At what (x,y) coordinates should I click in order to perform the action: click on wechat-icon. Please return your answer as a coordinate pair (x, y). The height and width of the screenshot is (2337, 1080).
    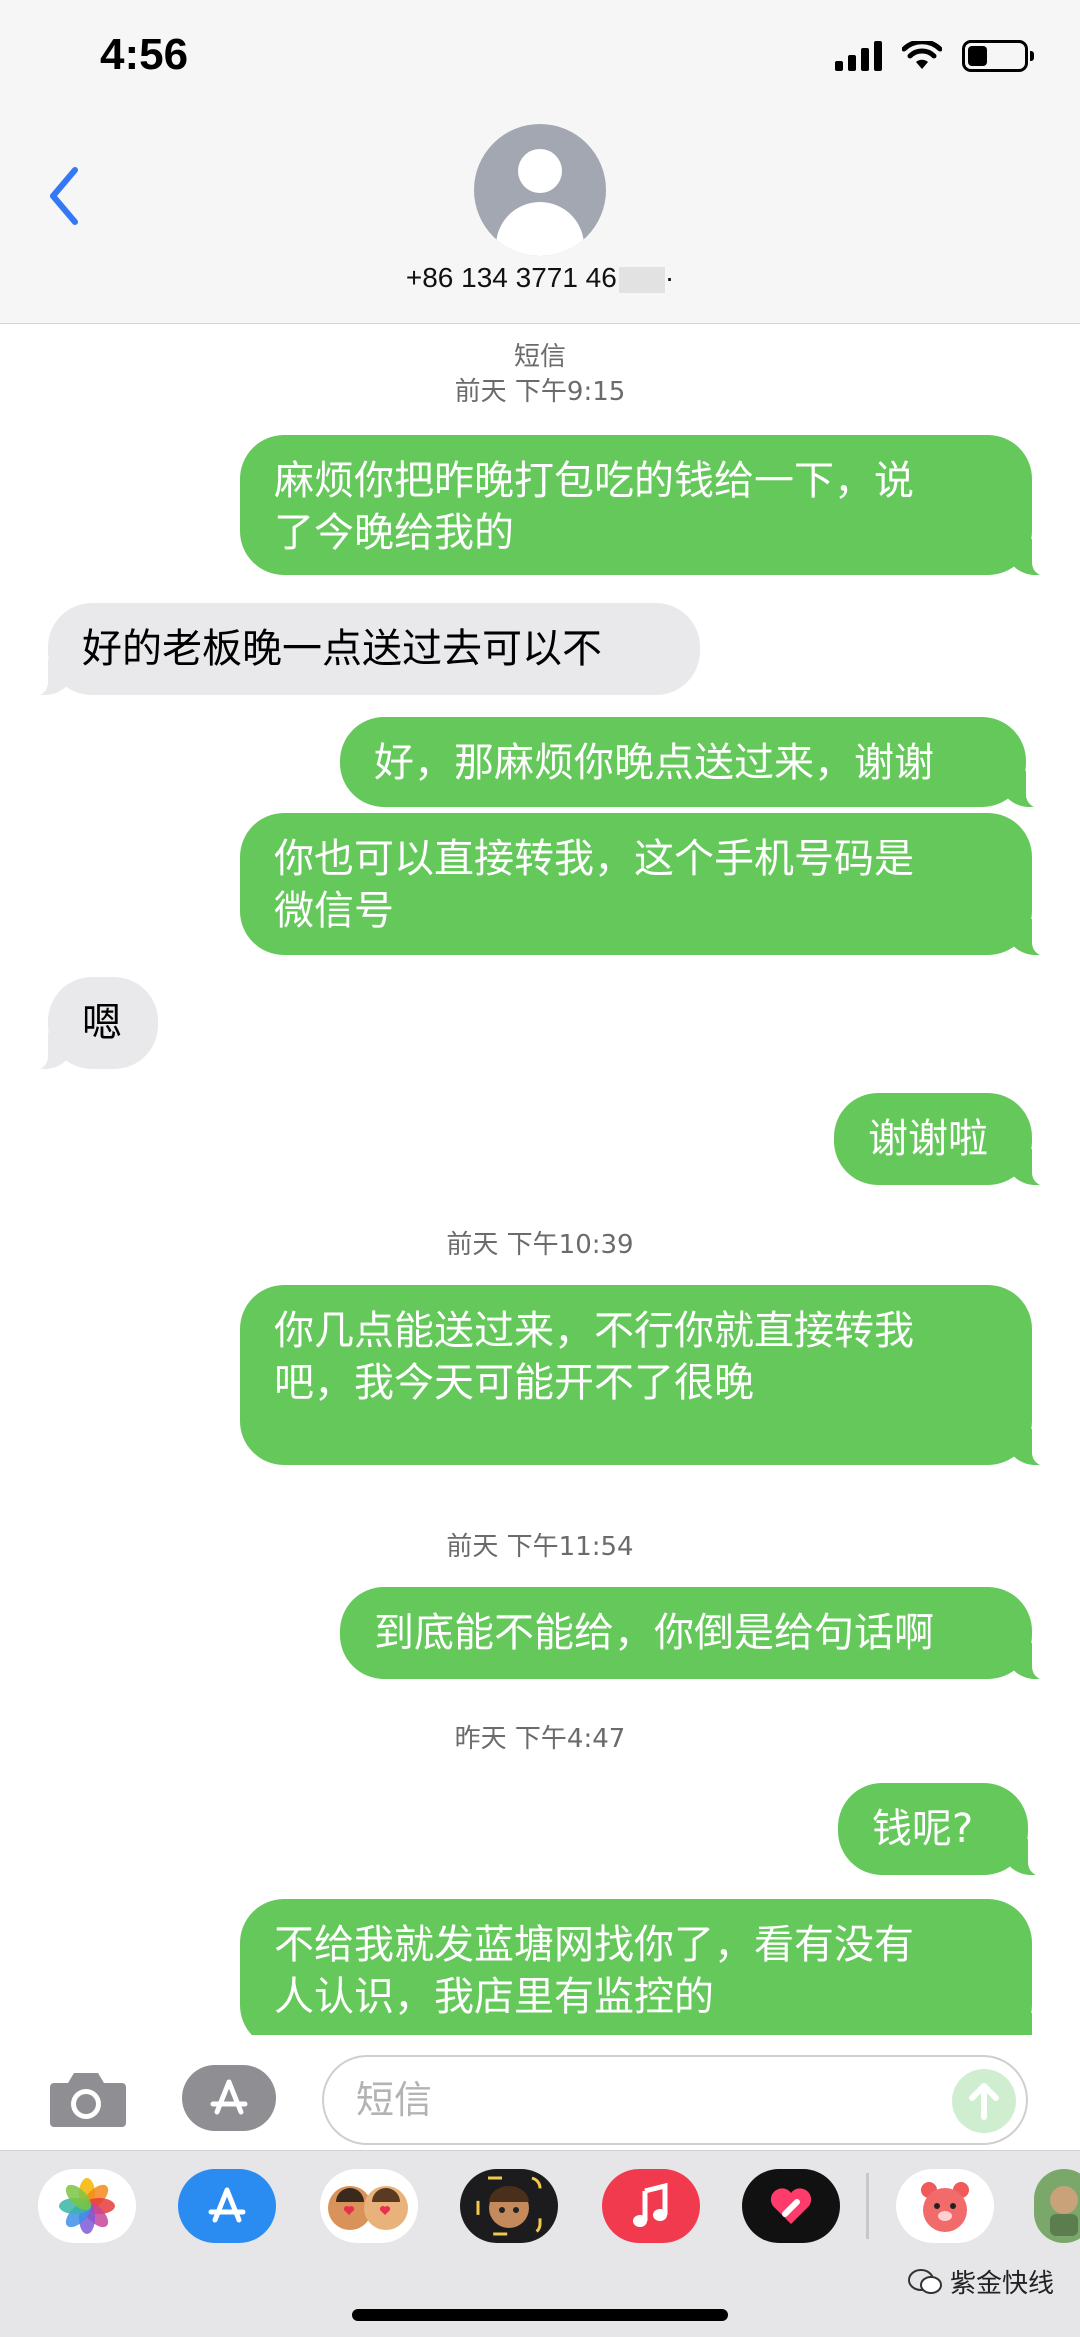
    Looking at the image, I should click on (924, 2281).